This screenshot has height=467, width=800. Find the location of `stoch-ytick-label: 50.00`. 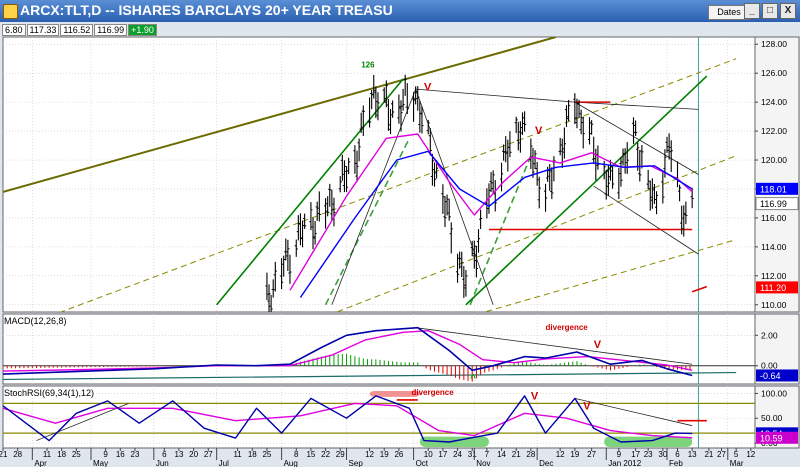

stoch-ytick-label: 50.00 is located at coordinates (772, 418).